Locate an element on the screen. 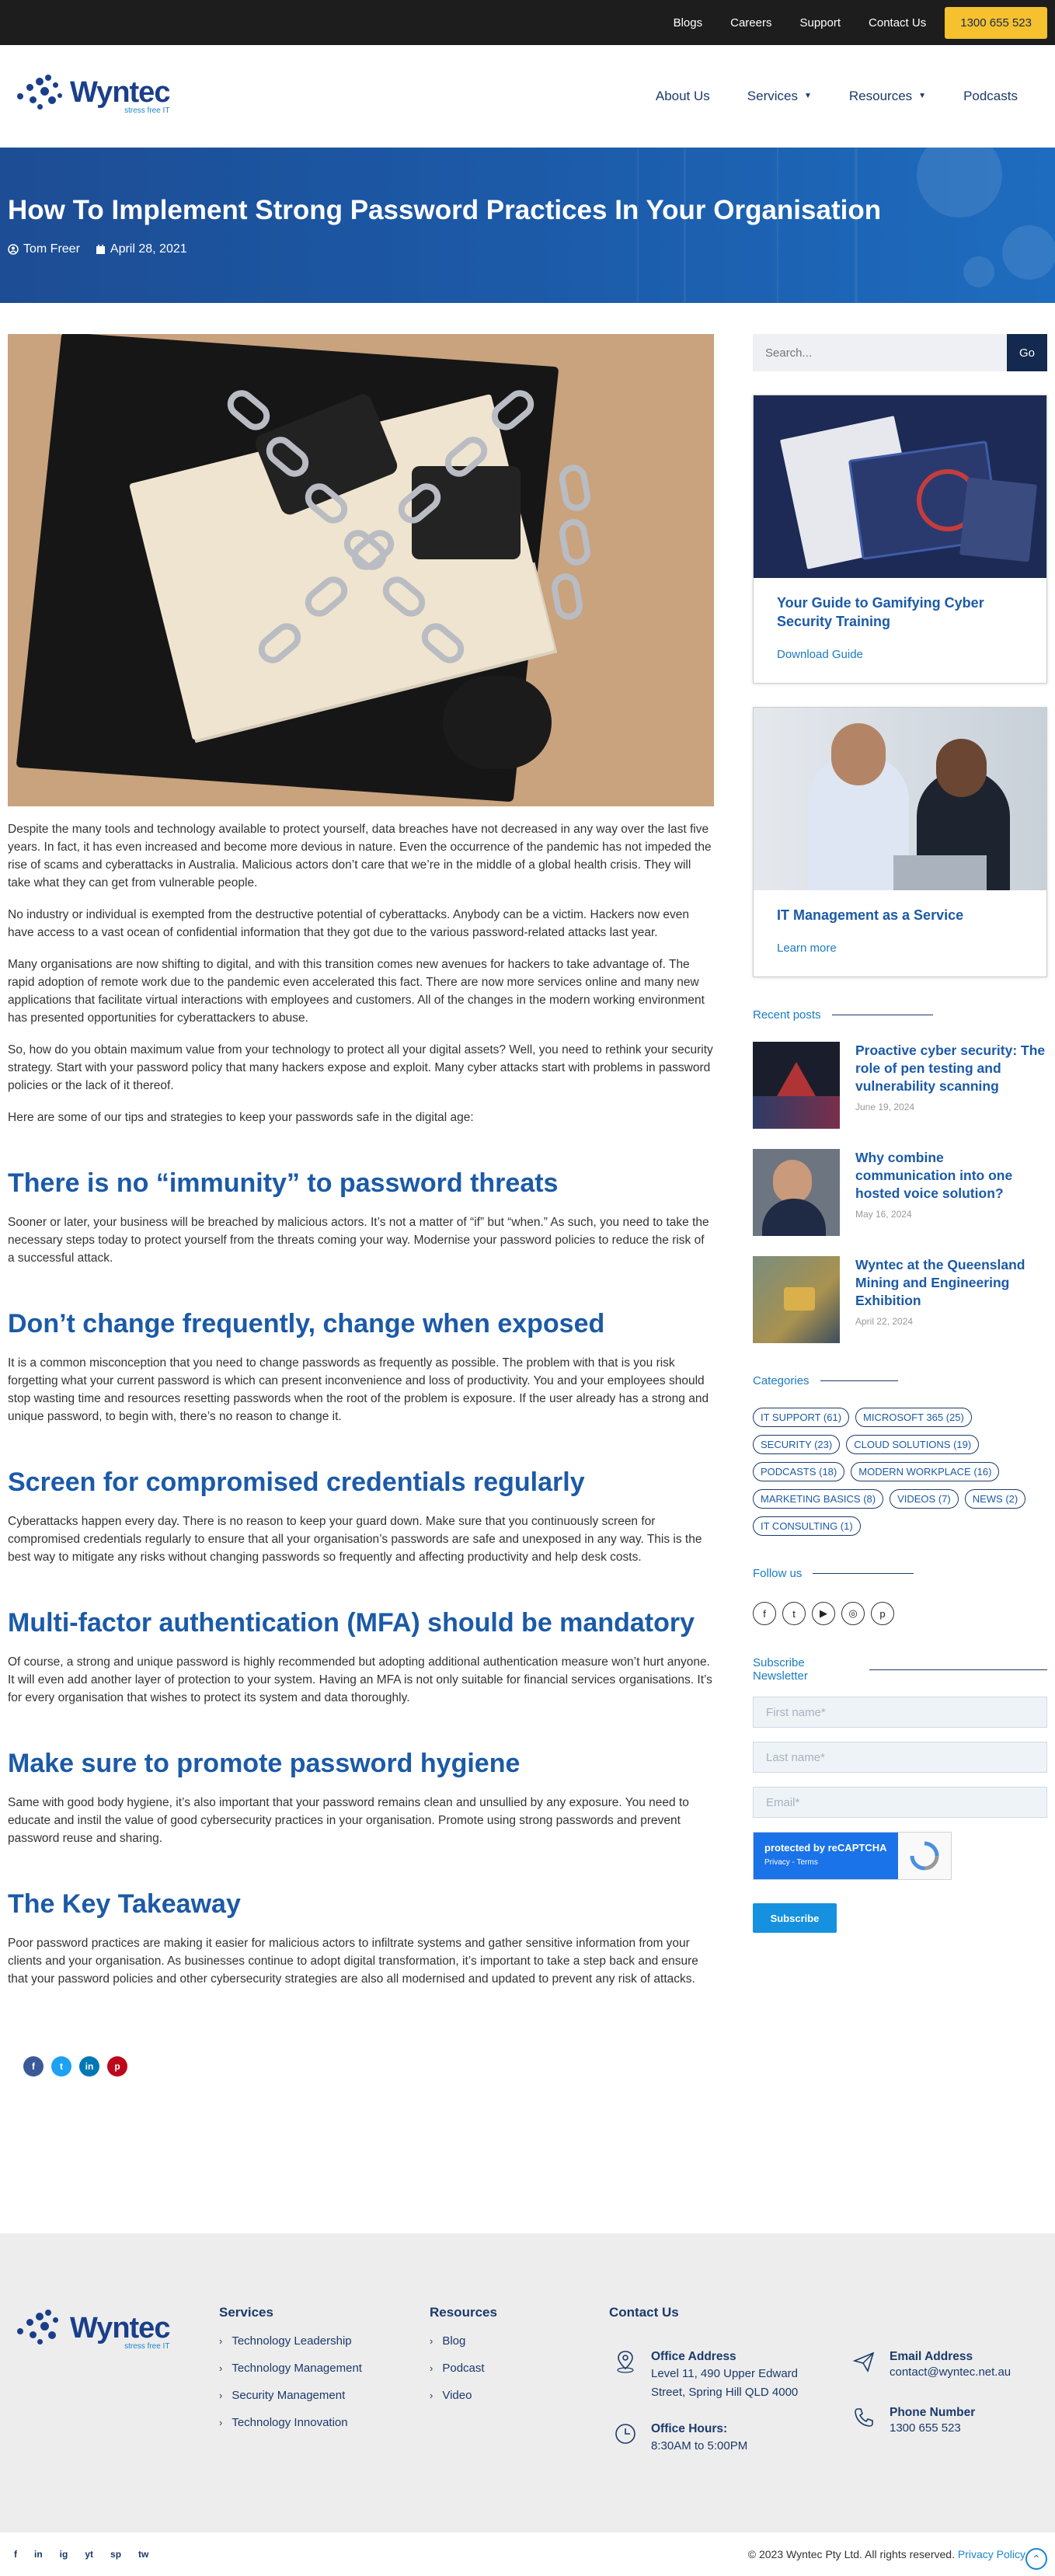  topbar-link-support: Support is located at coordinates (820, 23).